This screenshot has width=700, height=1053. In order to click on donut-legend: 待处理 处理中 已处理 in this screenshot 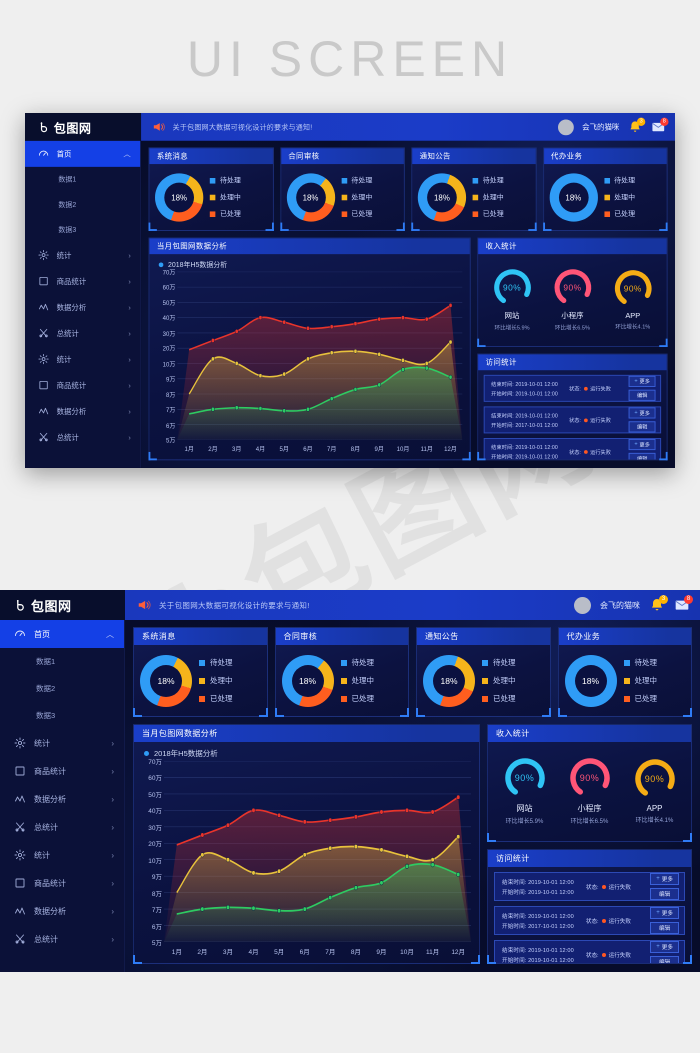, I will do `click(640, 680)`.